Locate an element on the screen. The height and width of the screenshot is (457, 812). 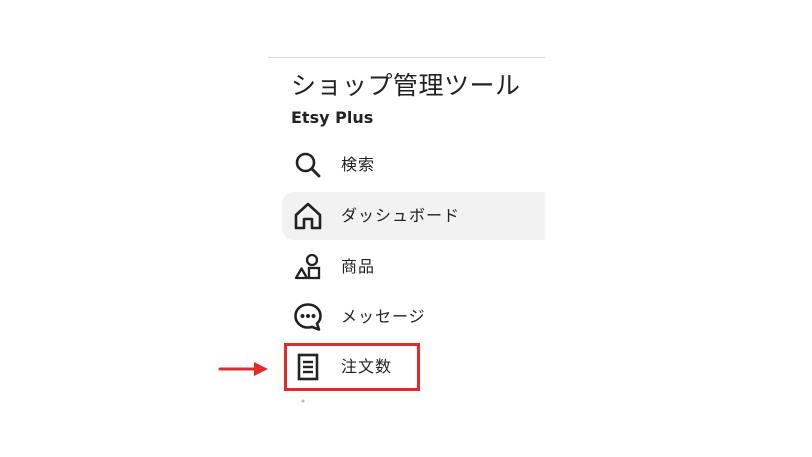
shop-subscription-label: Etsy Plus is located at coordinates (332, 117).